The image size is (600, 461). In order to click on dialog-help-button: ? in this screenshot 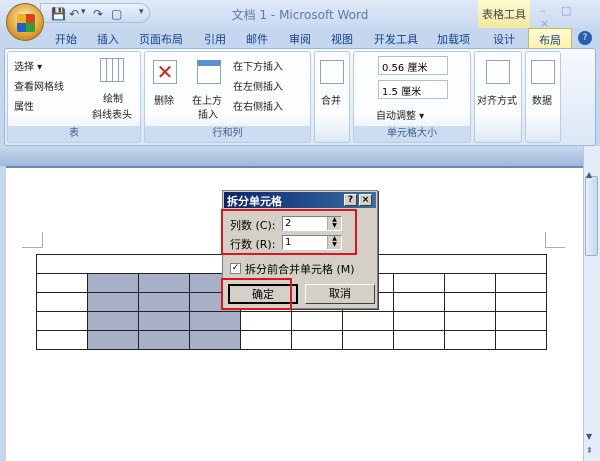, I will do `click(350, 200)`.